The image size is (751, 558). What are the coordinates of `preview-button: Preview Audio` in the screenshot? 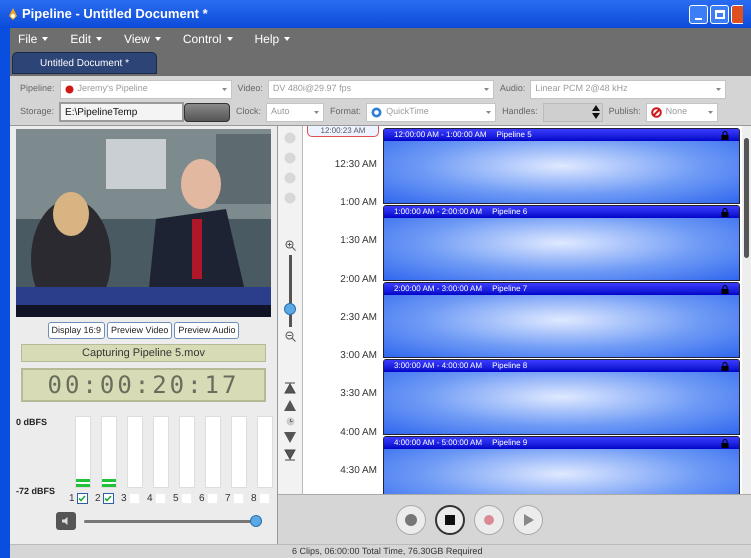 It's located at (207, 330).